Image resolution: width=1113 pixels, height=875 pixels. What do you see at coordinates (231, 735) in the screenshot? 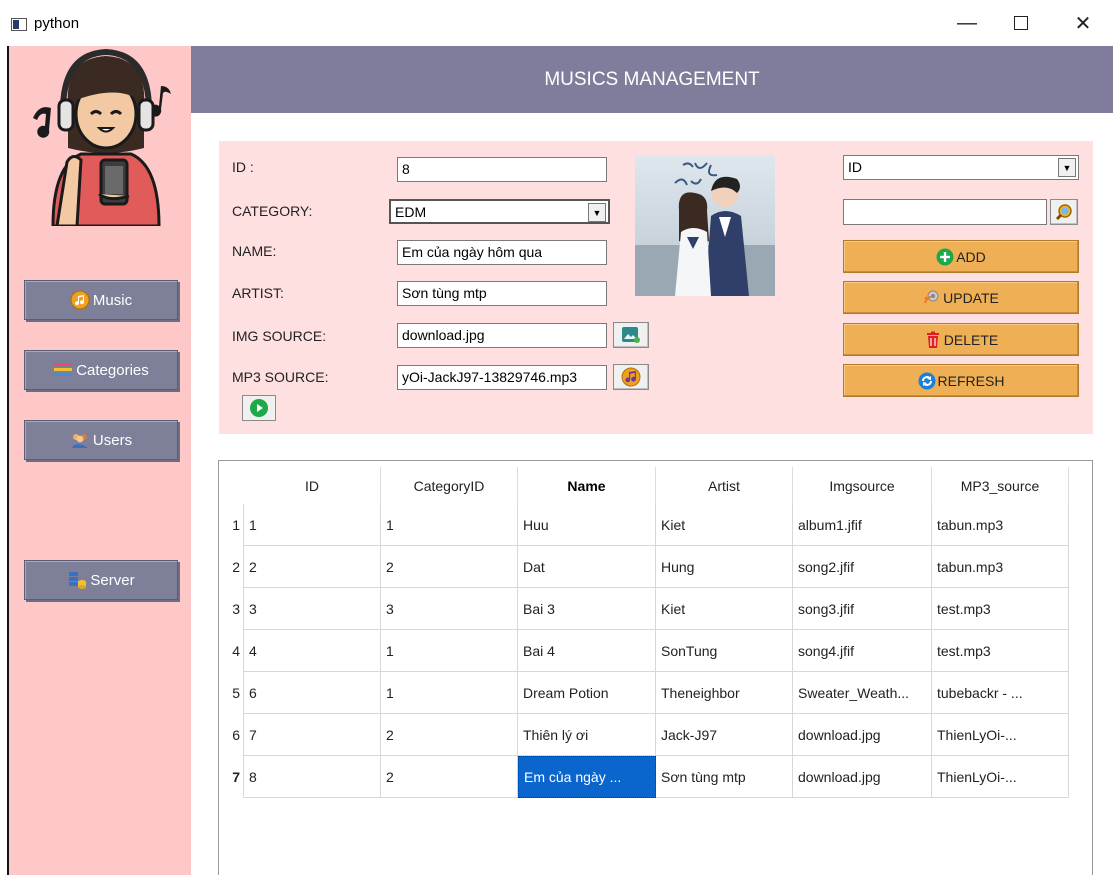
I see `row-header: 6` at bounding box center [231, 735].